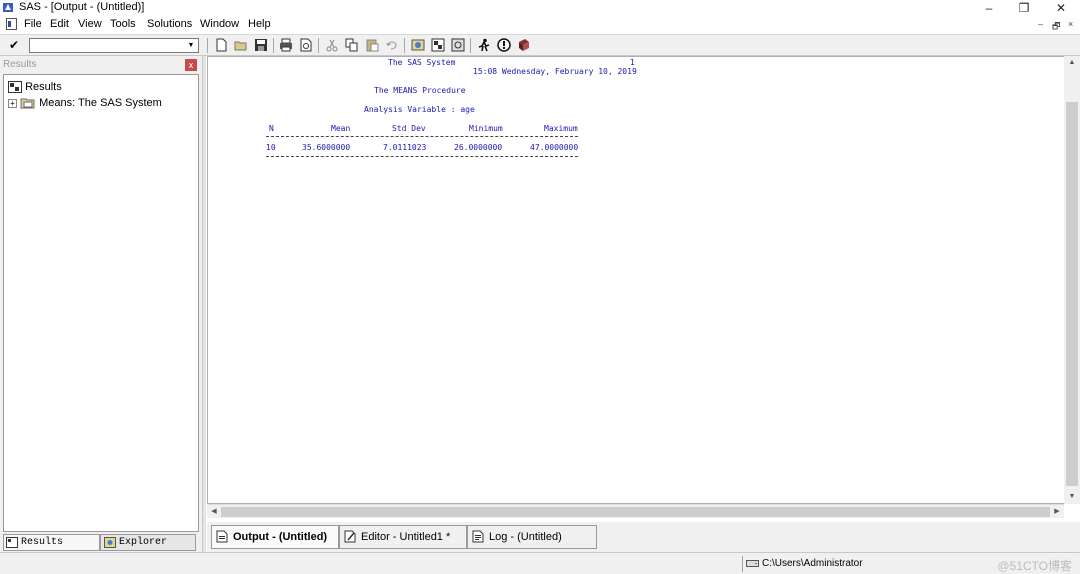  Describe the element at coordinates (372, 45) in the screenshot. I see `paste-icon` at that location.